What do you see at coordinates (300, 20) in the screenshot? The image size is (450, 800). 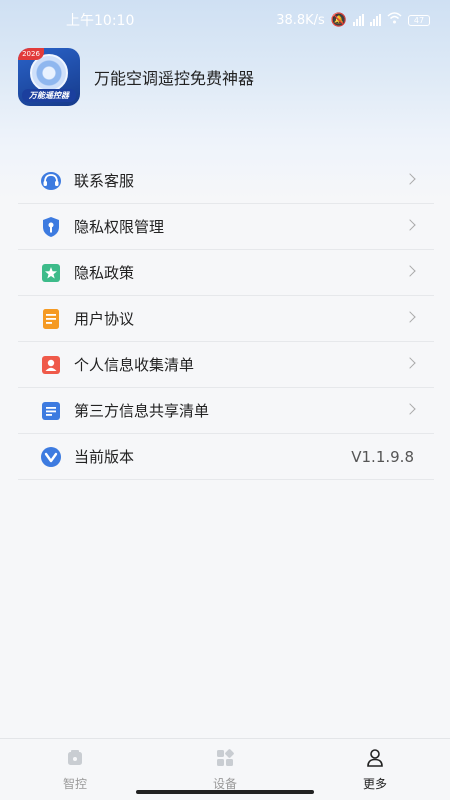 I see `network-speed: 38.8K/s` at bounding box center [300, 20].